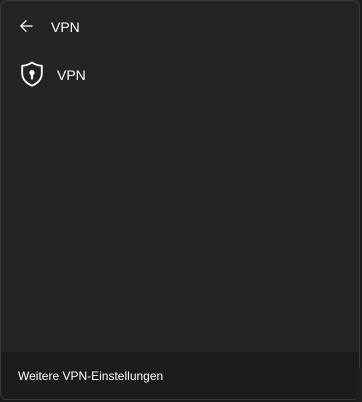  Describe the element at coordinates (180, 27) in the screenshot. I see `flyout-header: VPN` at that location.